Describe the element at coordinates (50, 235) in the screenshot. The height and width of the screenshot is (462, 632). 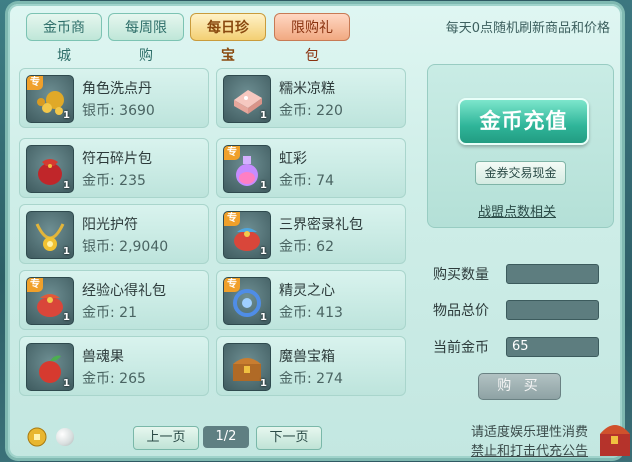
I see `sun-necklace-icon: 1` at that location.